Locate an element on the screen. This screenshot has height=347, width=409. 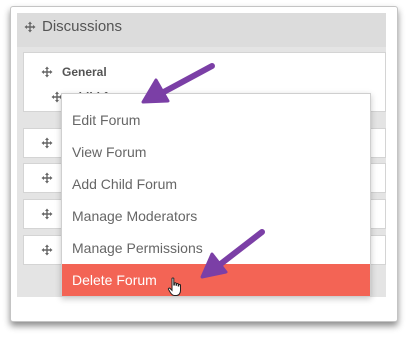
page-title: Discussions is located at coordinates (82, 26).